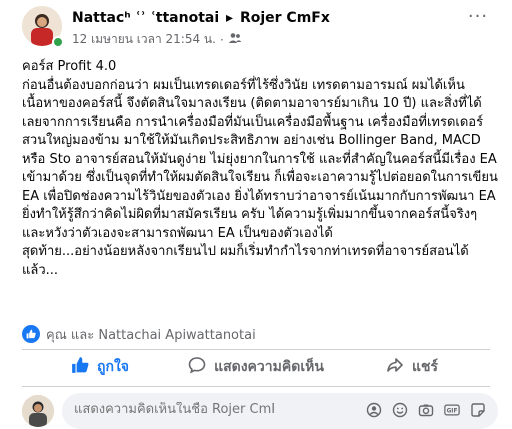  I want to click on camera-icon, so click(426, 410).